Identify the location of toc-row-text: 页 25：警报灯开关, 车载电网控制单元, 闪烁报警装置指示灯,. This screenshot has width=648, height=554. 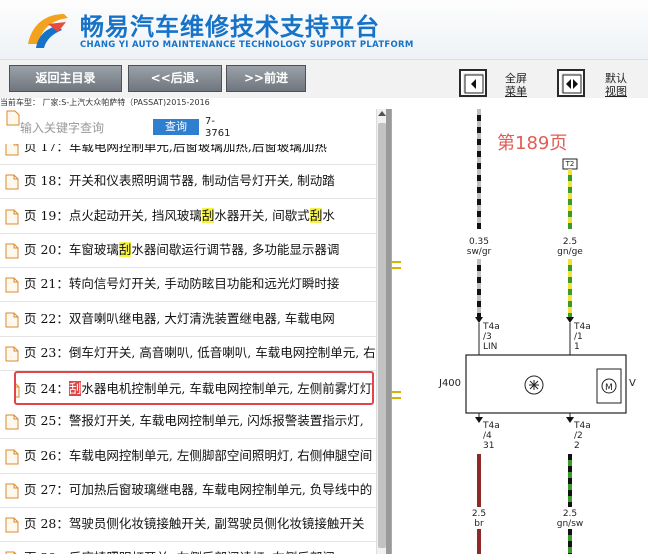
(194, 421).